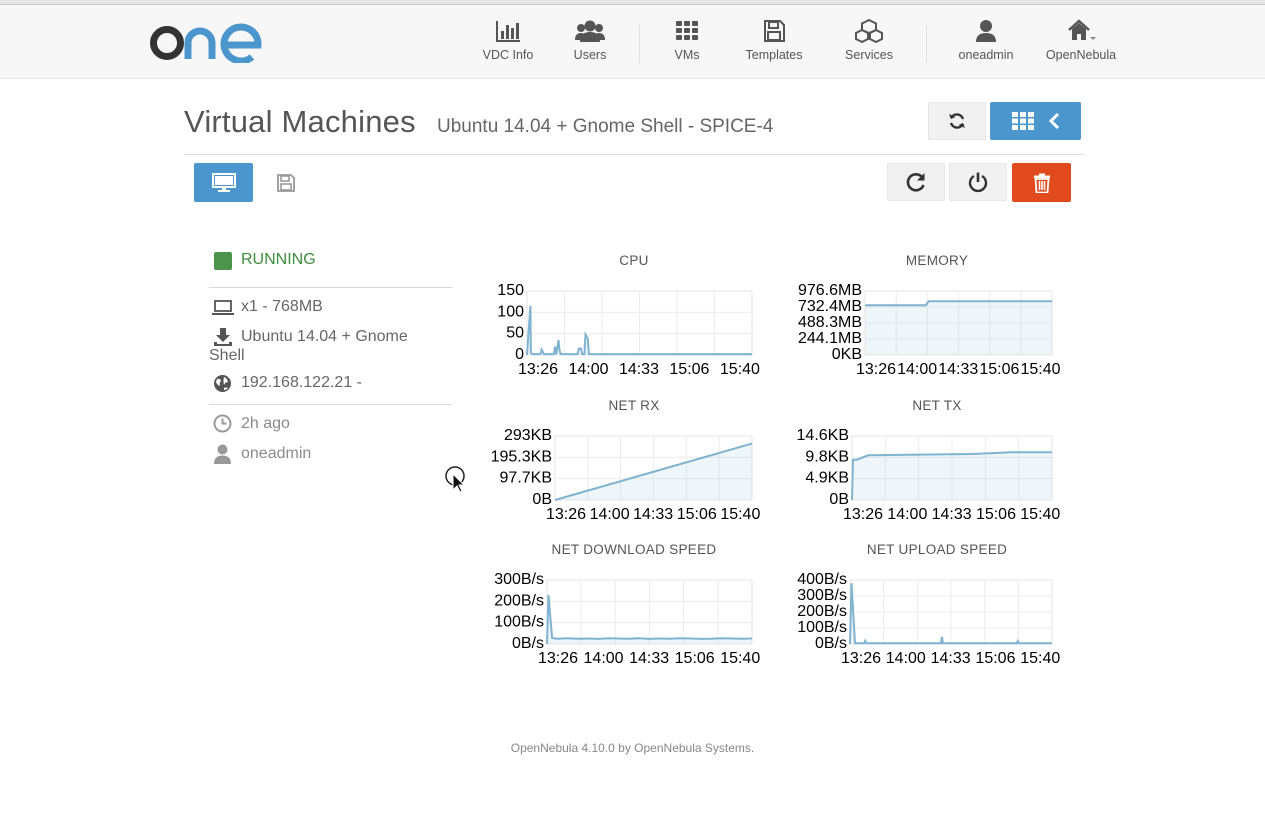 The width and height of the screenshot is (1265, 839). I want to click on console-button, so click(223, 182).